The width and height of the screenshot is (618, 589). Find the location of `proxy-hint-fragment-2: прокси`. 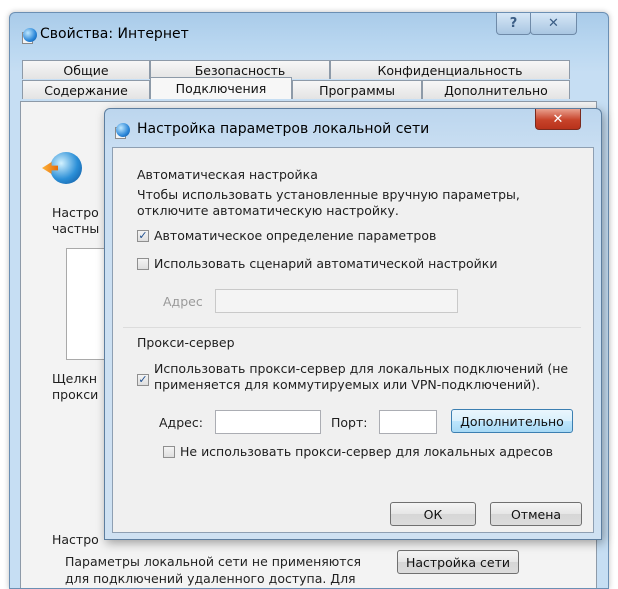

proxy-hint-fragment-2: прокси is located at coordinates (75, 394).